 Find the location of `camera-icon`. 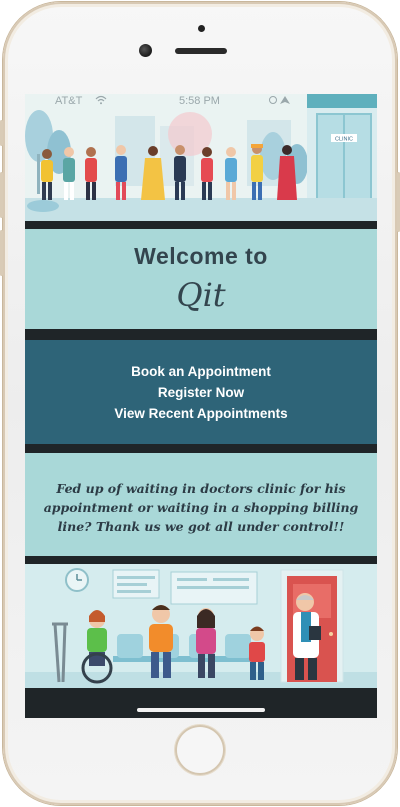

camera-icon is located at coordinates (145, 50).